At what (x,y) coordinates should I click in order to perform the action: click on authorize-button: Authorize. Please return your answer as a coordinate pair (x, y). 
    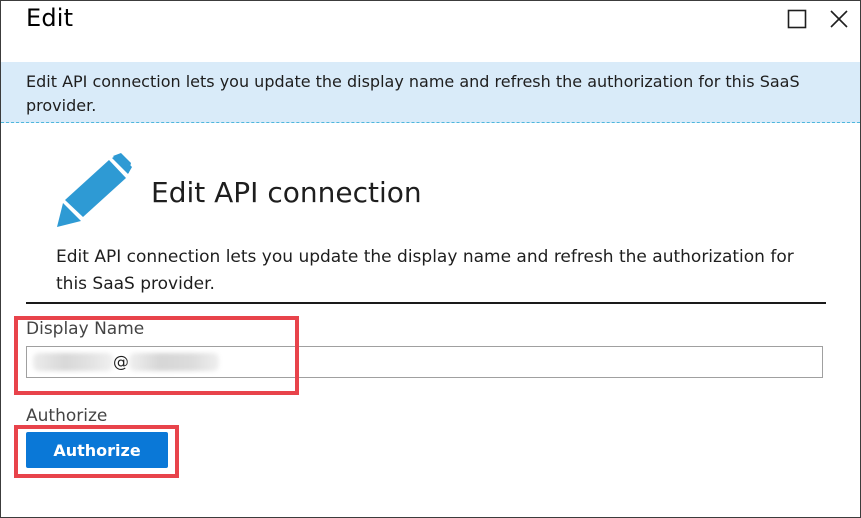
    Looking at the image, I should click on (97, 450).